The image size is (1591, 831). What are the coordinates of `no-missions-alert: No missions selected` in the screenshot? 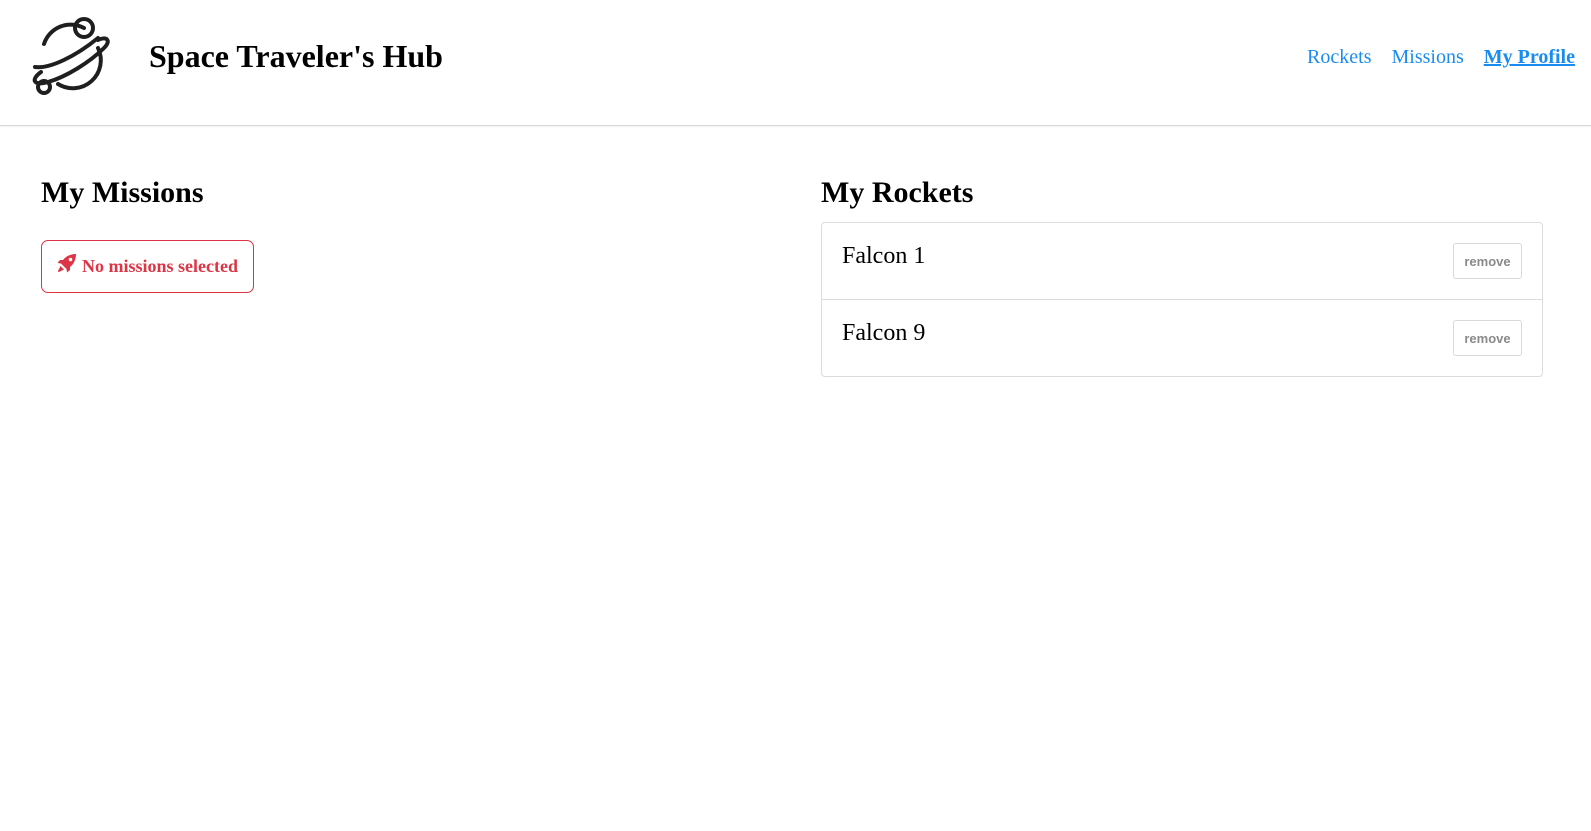 It's located at (147, 266).